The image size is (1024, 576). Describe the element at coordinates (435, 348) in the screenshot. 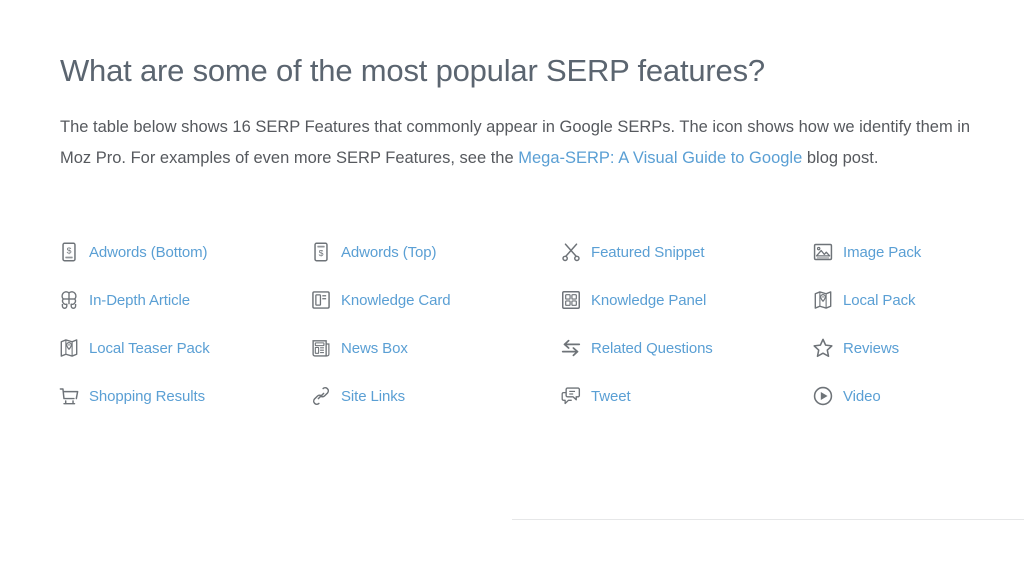

I see `feature-item-news-box: News Box` at that location.